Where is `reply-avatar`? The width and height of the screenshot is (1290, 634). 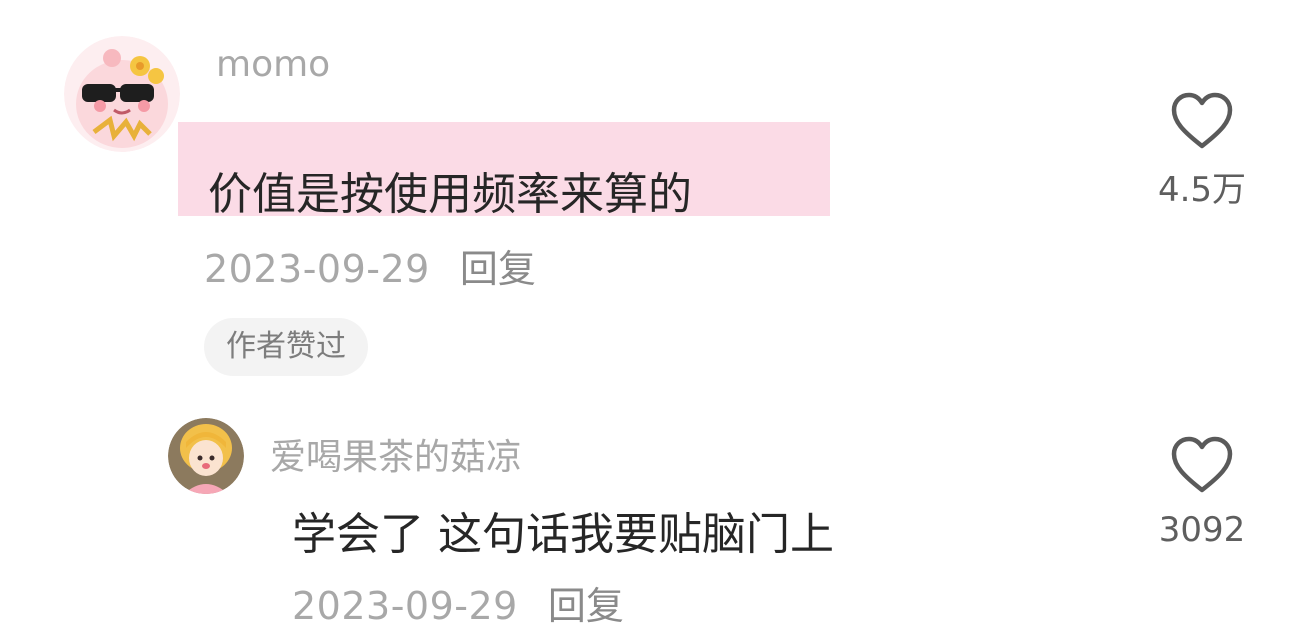 reply-avatar is located at coordinates (206, 456).